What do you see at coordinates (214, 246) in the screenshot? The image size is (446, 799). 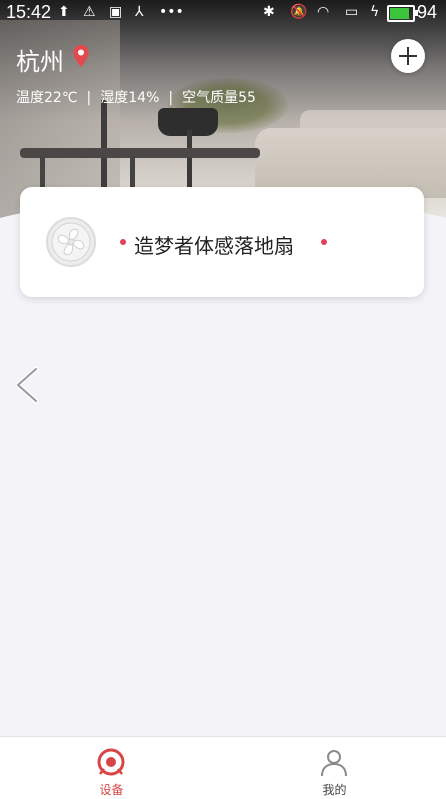 I see `device-name: 造梦者体感落地扇` at bounding box center [214, 246].